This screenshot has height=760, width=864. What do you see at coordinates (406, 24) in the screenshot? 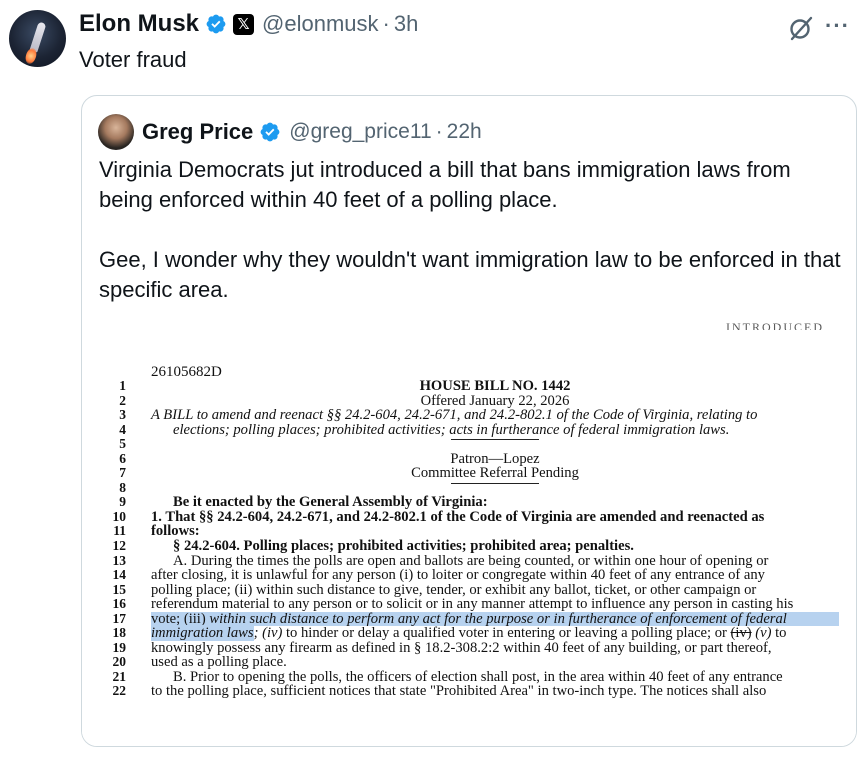
I see `tweet-timestamp: 3h` at bounding box center [406, 24].